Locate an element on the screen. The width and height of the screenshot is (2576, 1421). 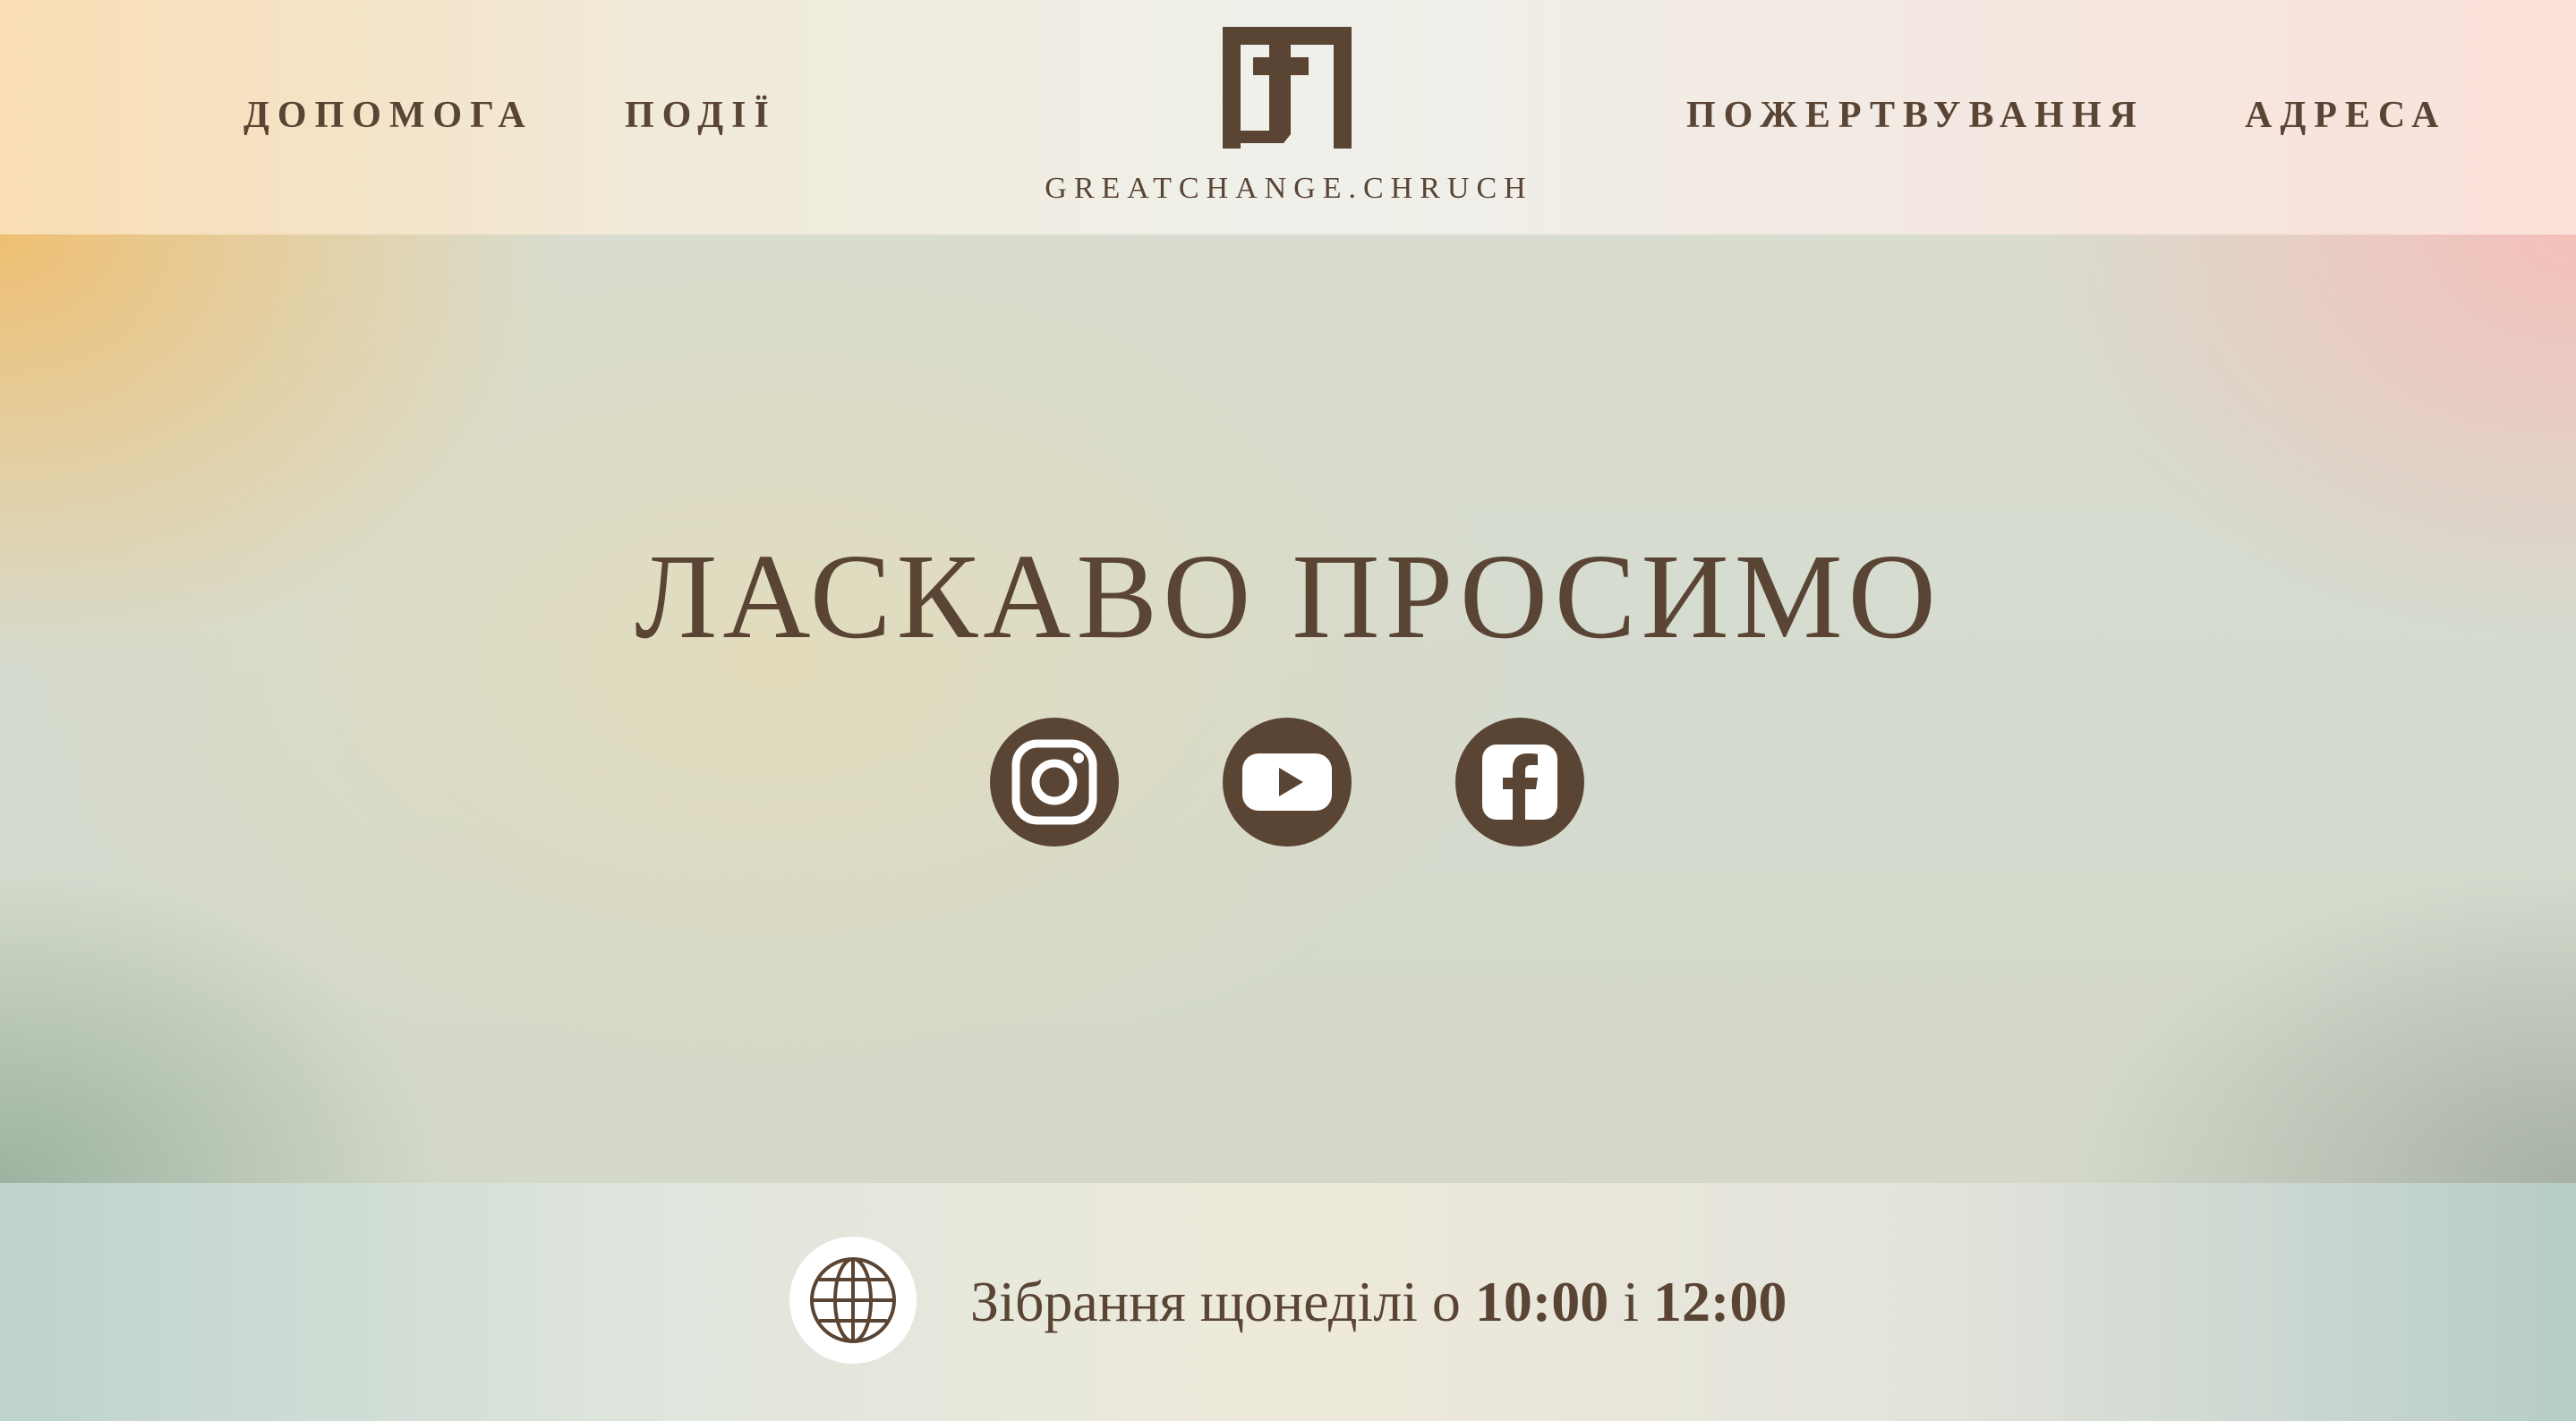
instagram-icon is located at coordinates (1054, 782).